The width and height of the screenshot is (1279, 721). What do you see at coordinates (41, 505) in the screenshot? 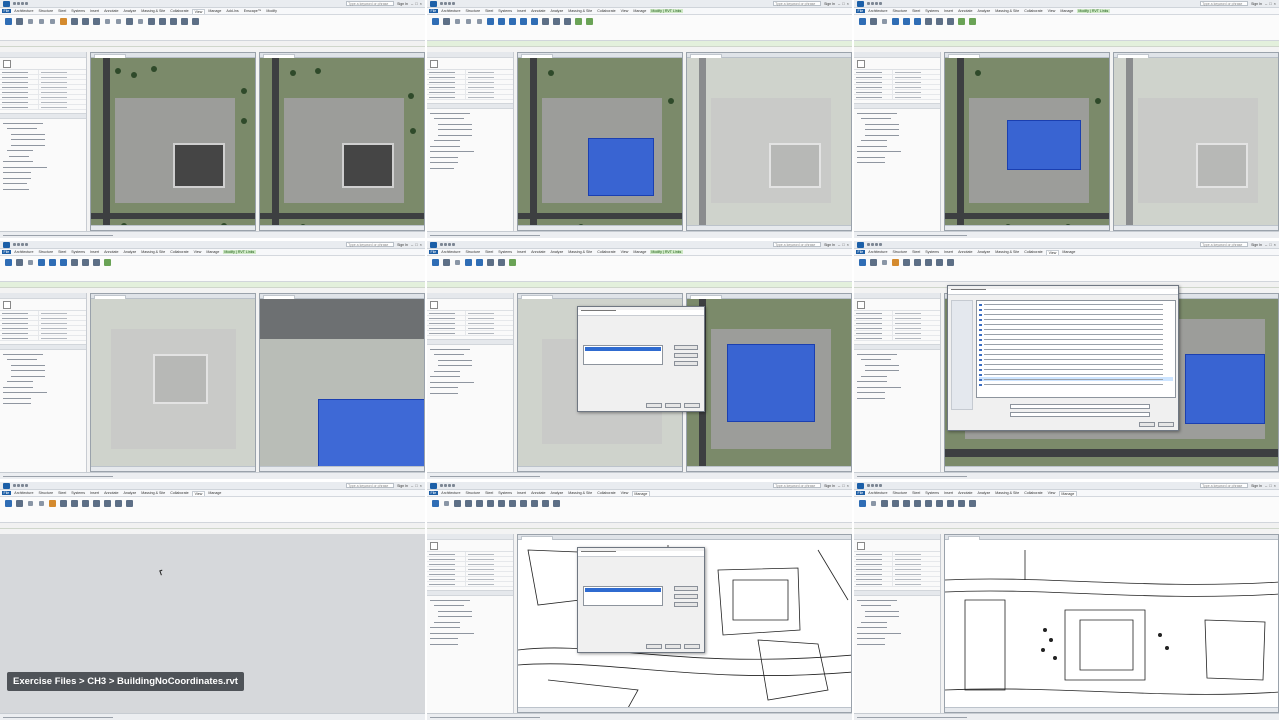
I see `thin-lines-button` at bounding box center [41, 505].